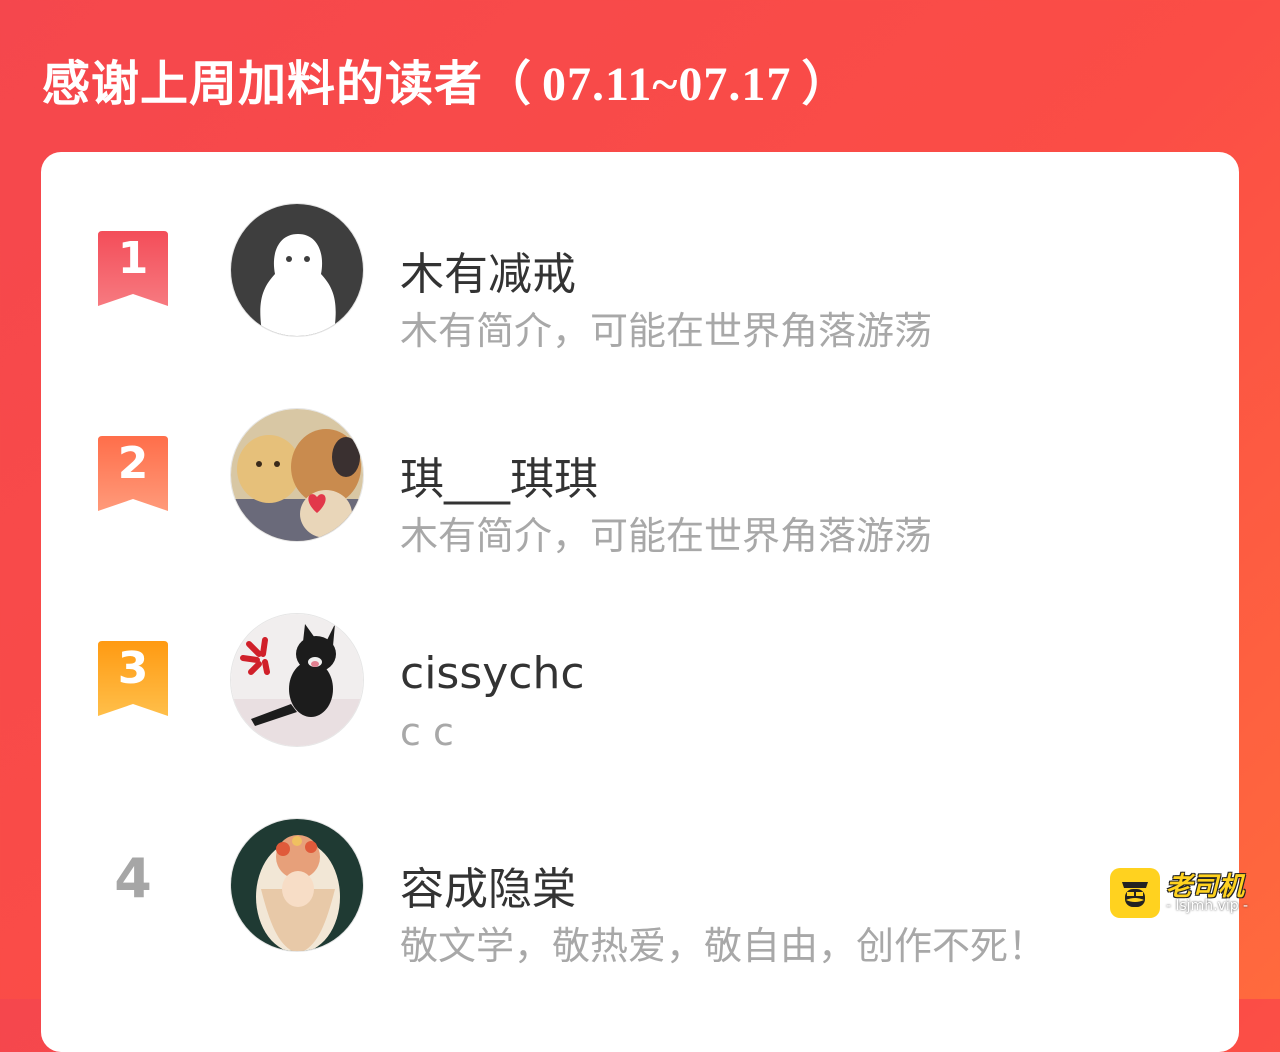 The height and width of the screenshot is (1052, 1280). What do you see at coordinates (488, 889) in the screenshot?
I see `reader-name: 容成隐棠` at bounding box center [488, 889].